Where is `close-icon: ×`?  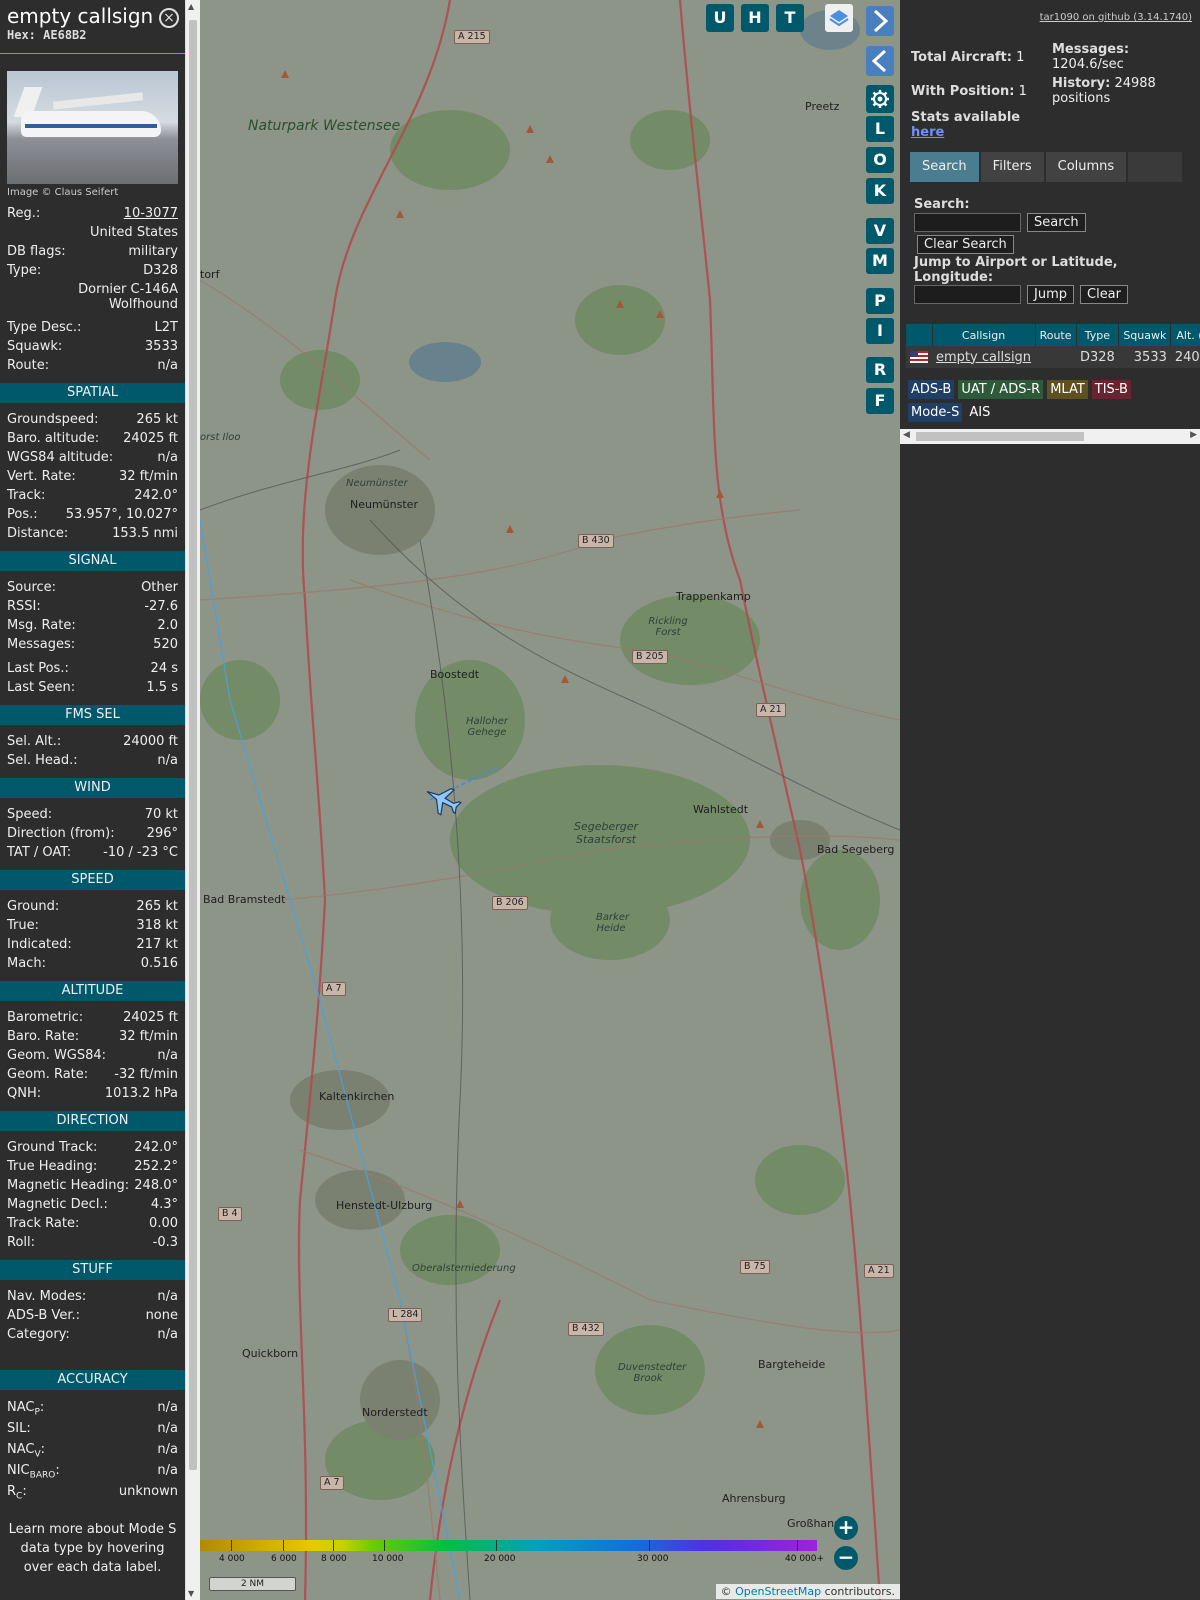 close-icon: × is located at coordinates (169, 18).